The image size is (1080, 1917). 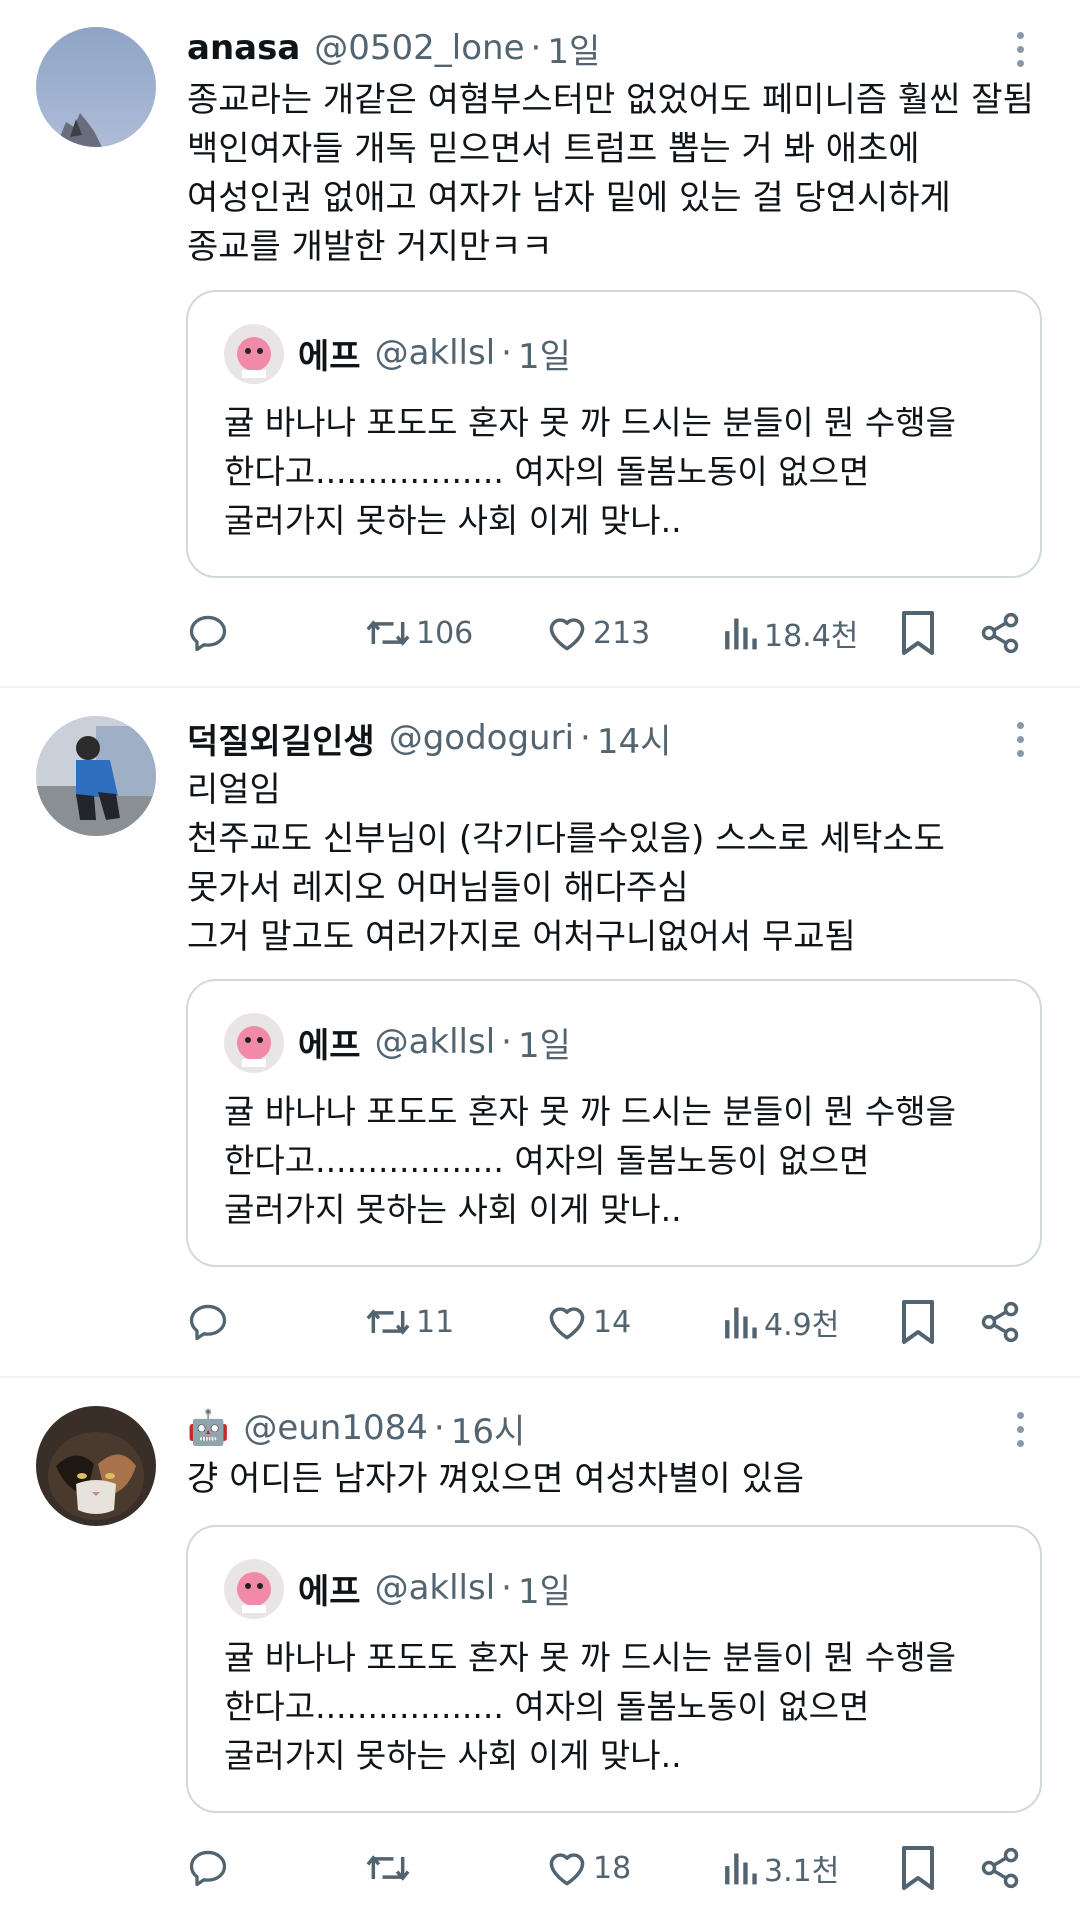 What do you see at coordinates (234, 790) in the screenshot?
I see `tweet-text-line: 리얼임` at bounding box center [234, 790].